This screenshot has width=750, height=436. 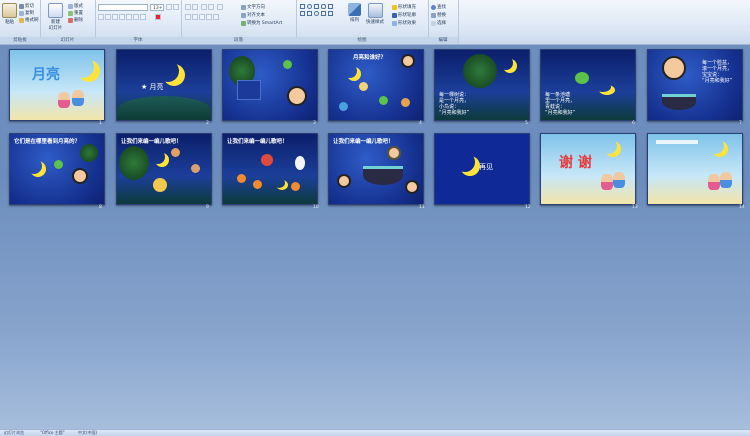 What do you see at coordinates (309, 13) in the screenshot?
I see `shape-star-icon` at bounding box center [309, 13].